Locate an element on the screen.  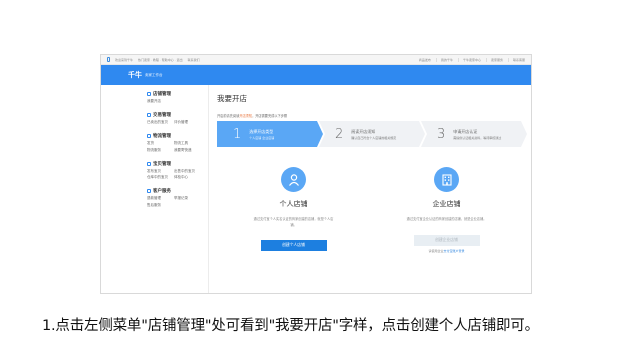
person-icon is located at coordinates (293, 179).